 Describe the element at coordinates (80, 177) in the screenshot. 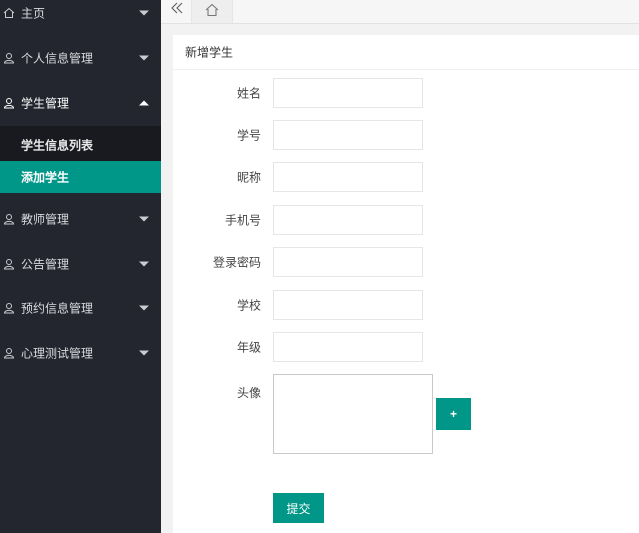

I see `submenu-item-add-student: 添加学生` at that location.